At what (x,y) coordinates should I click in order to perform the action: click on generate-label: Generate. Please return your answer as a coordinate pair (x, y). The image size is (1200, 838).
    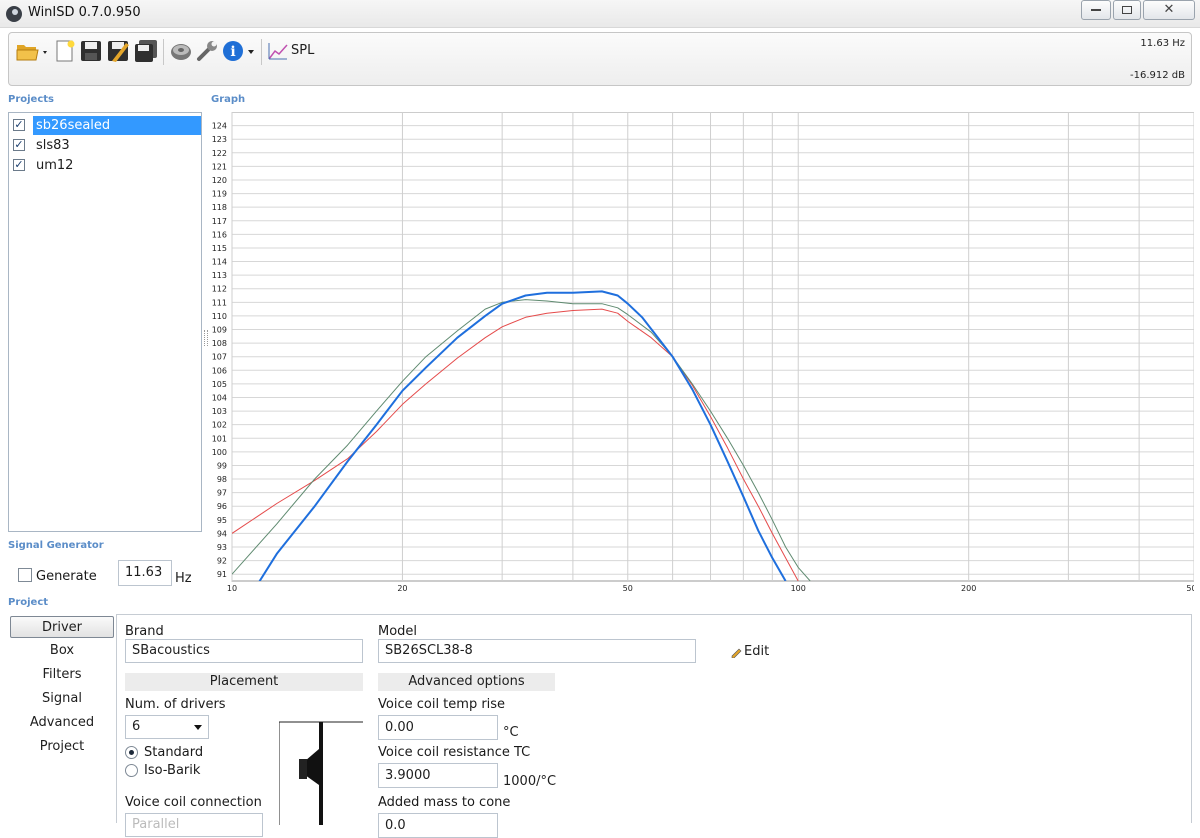
    Looking at the image, I should click on (66, 576).